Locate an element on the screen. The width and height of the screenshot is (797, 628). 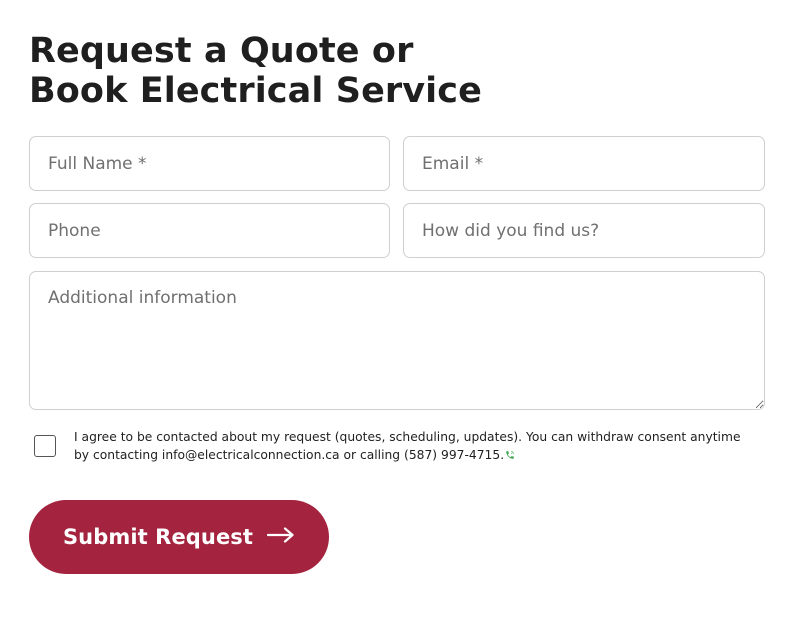
consent-checkbox is located at coordinates (45, 446).